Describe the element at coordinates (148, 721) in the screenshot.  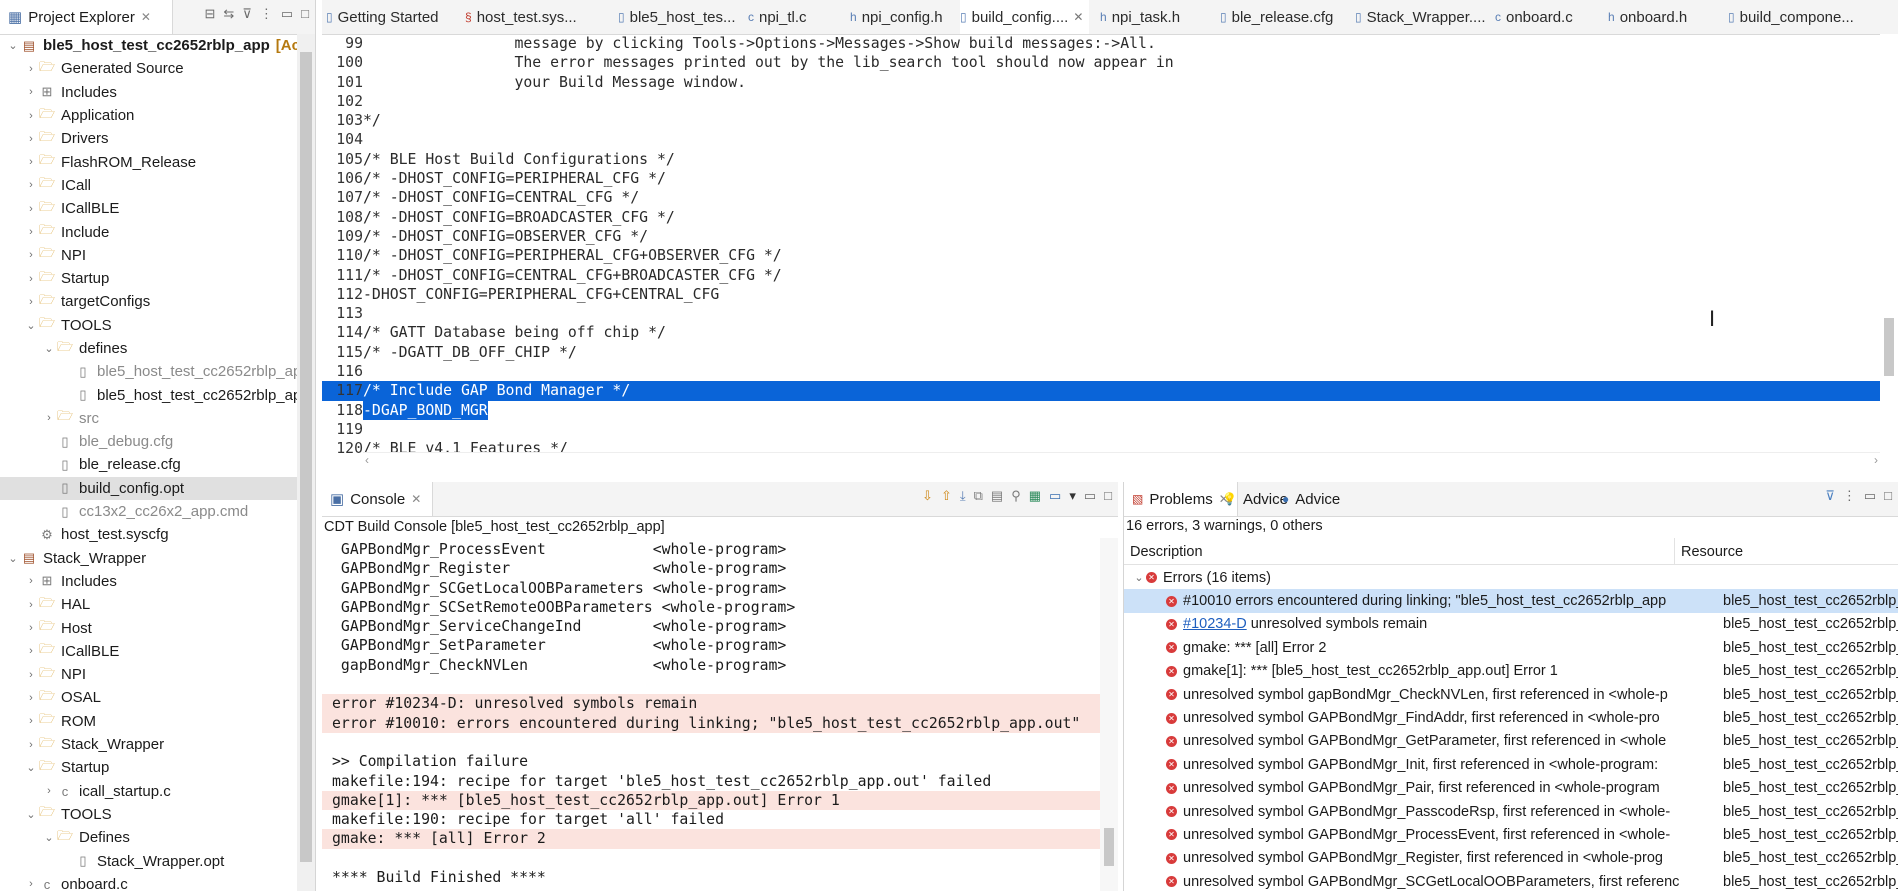
I see `tree-item: › 🗁 ROM` at that location.